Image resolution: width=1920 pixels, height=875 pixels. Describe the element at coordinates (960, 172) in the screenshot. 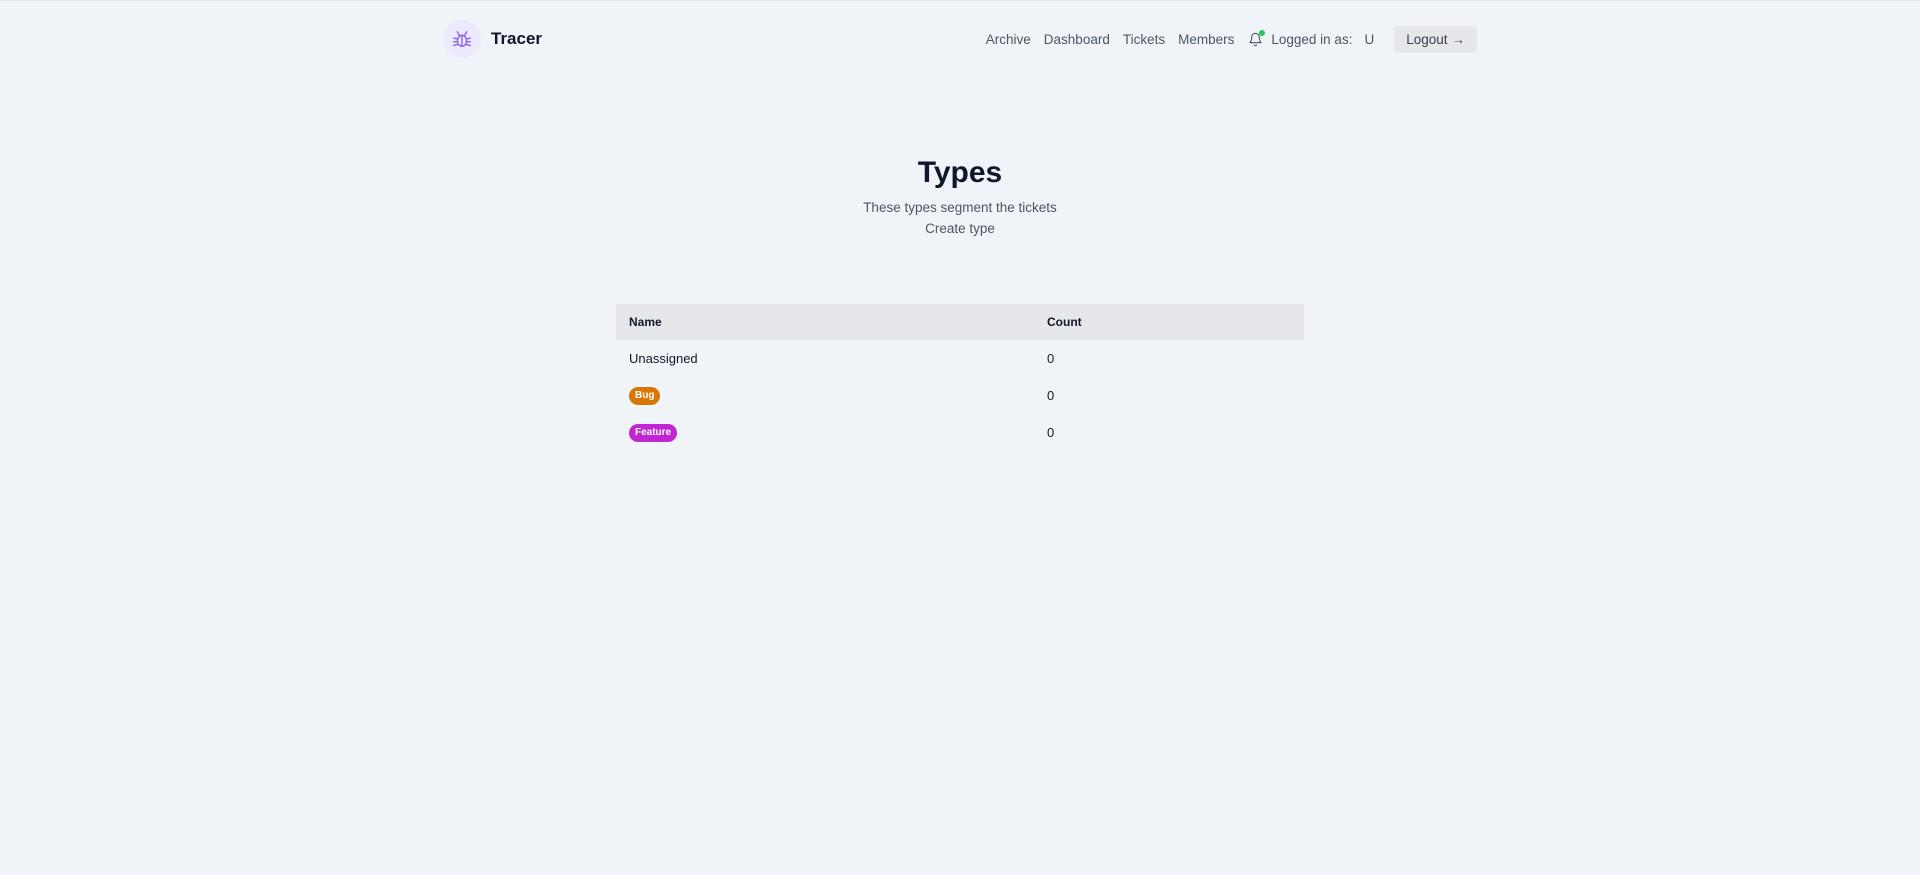

I see `page-title: Types` at that location.